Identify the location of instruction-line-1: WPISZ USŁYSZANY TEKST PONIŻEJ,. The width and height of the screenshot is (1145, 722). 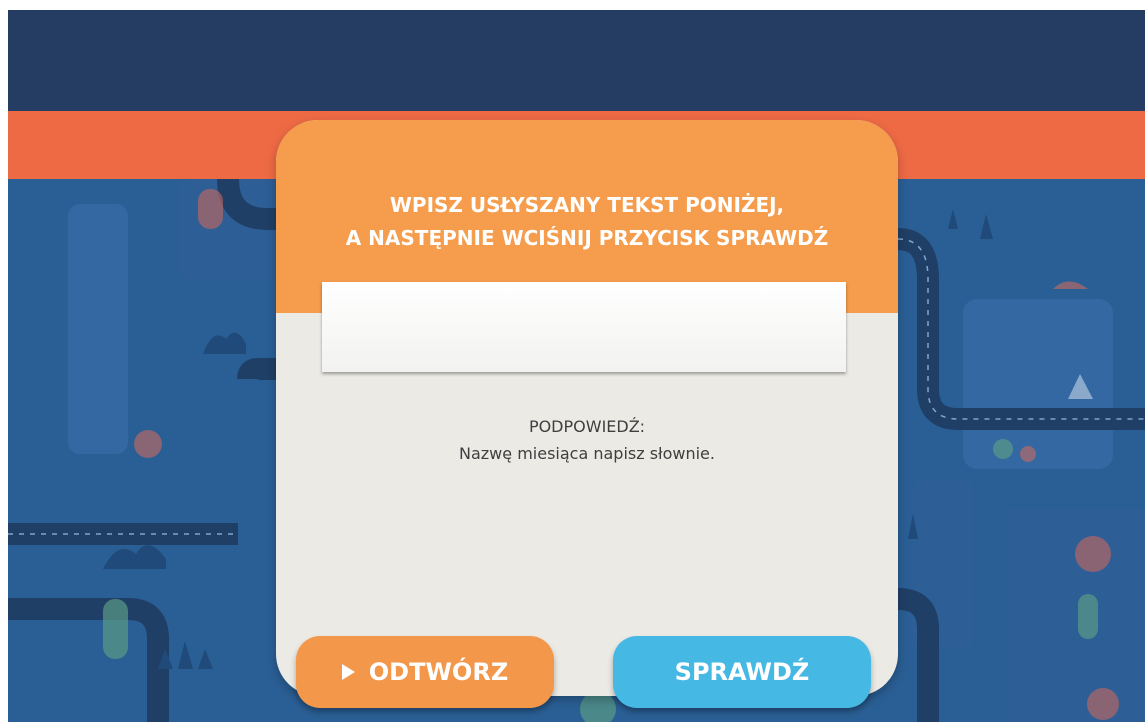
(587, 205).